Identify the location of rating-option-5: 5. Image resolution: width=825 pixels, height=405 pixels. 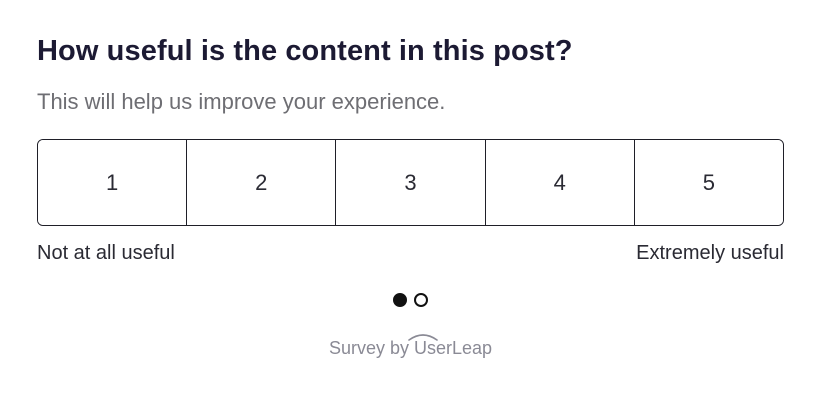
(708, 182).